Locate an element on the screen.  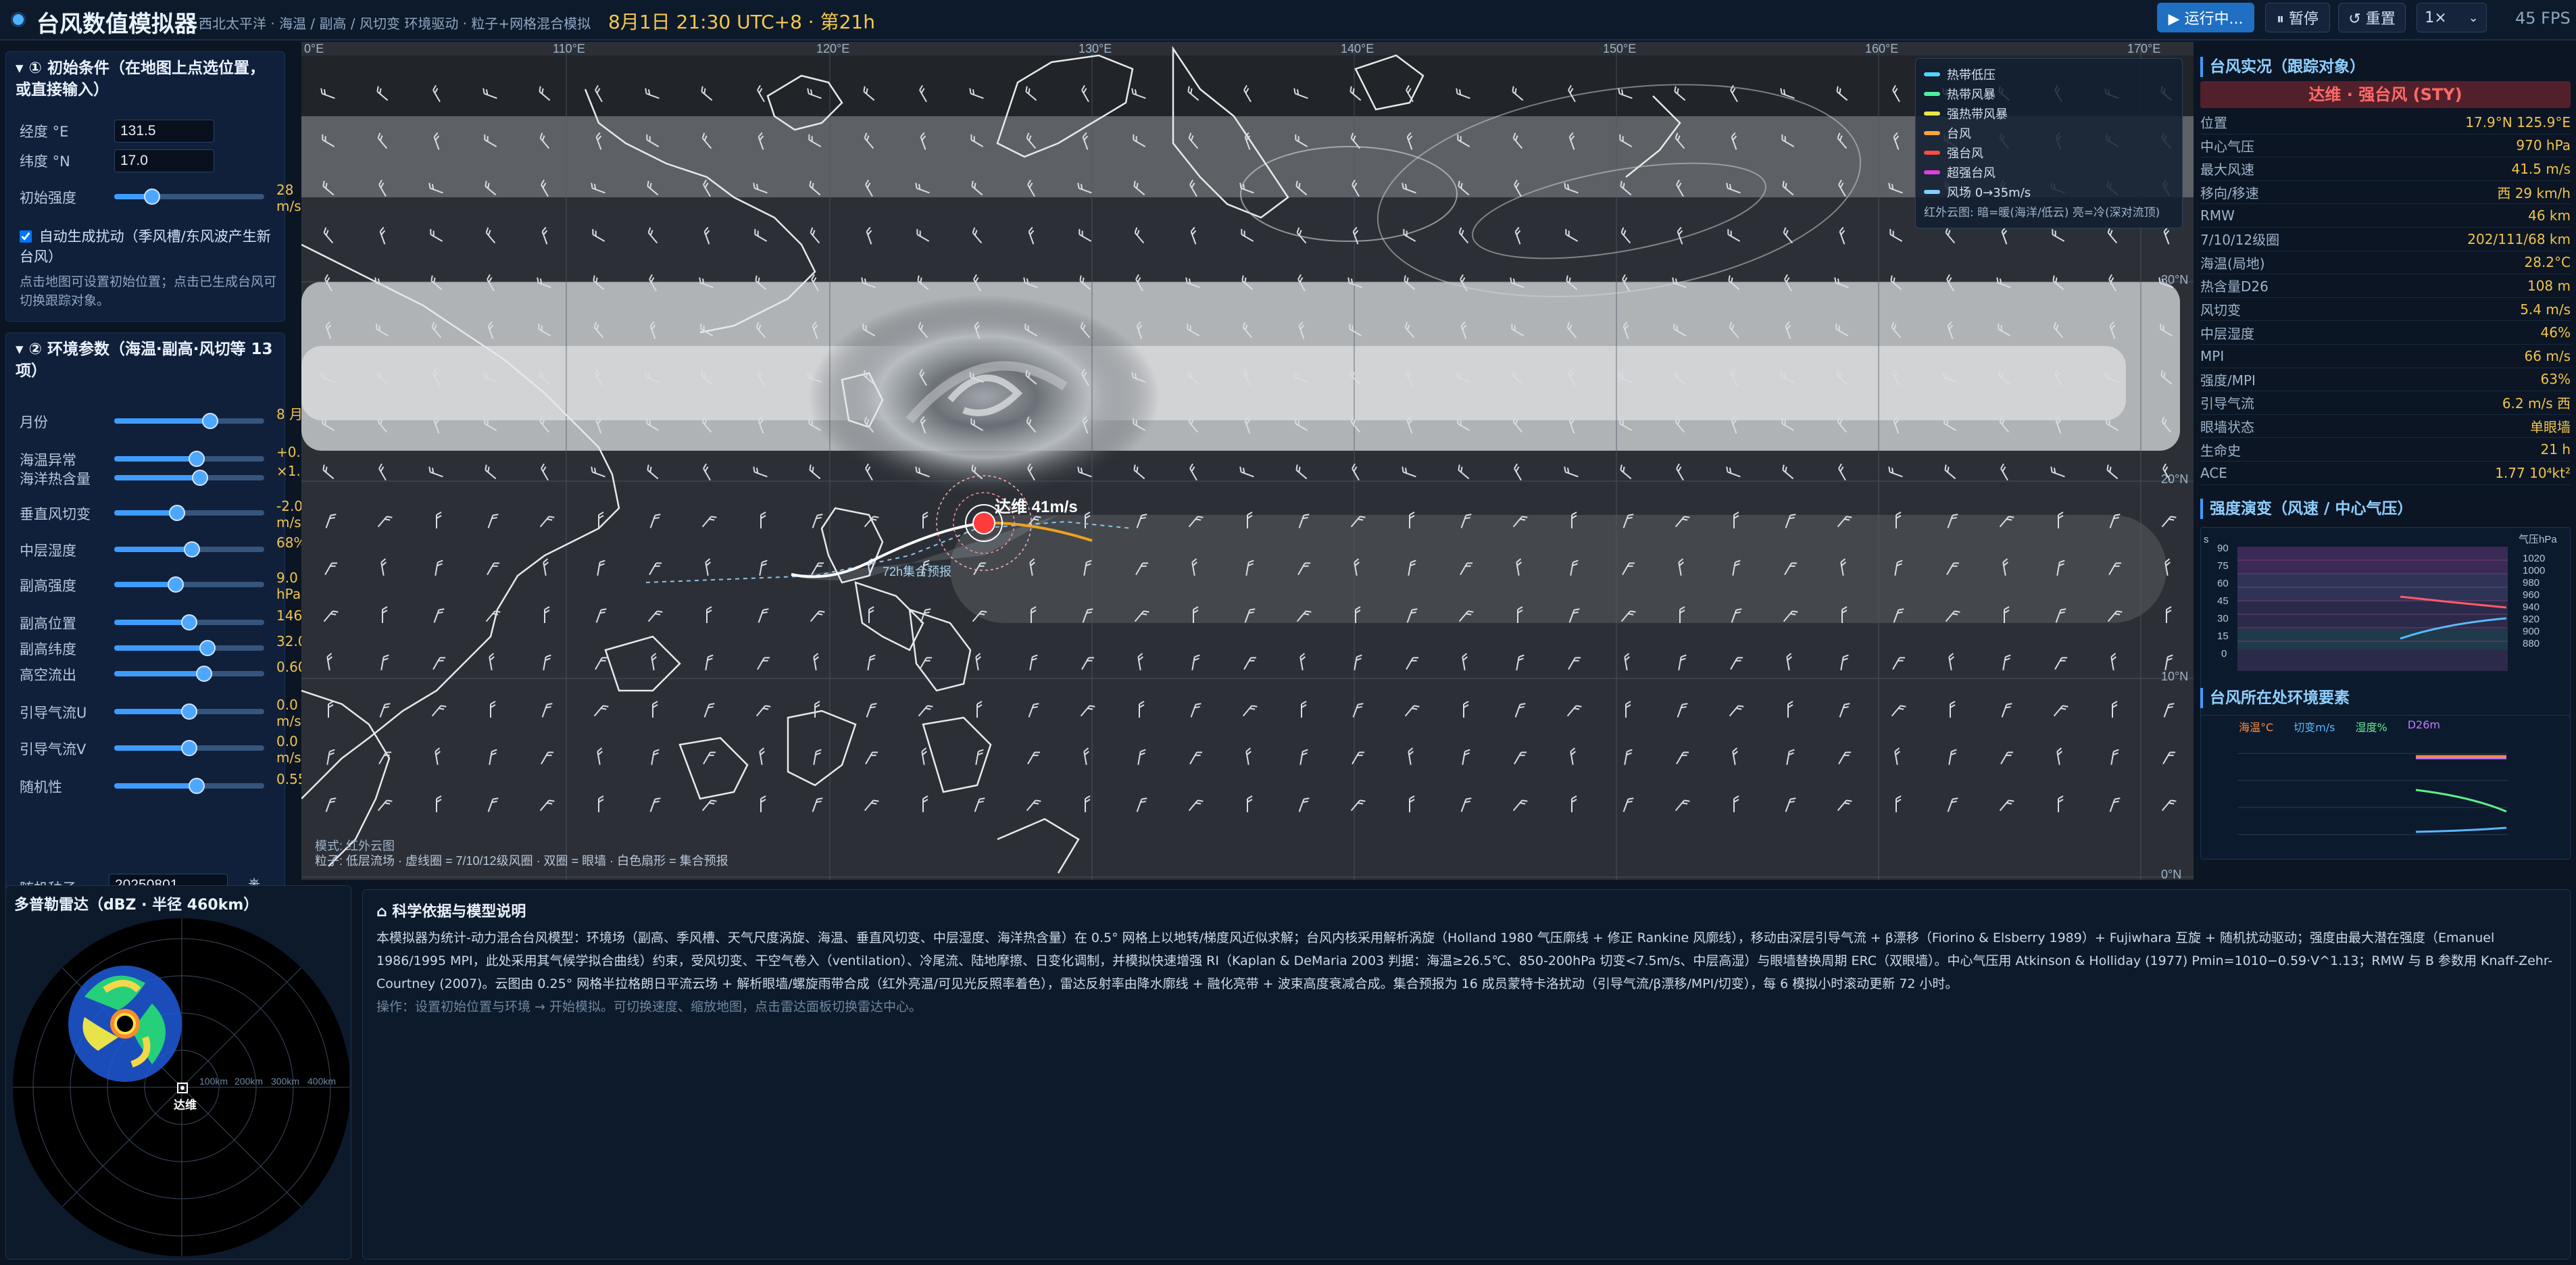
lon-label: 经度 °E is located at coordinates (45, 132).